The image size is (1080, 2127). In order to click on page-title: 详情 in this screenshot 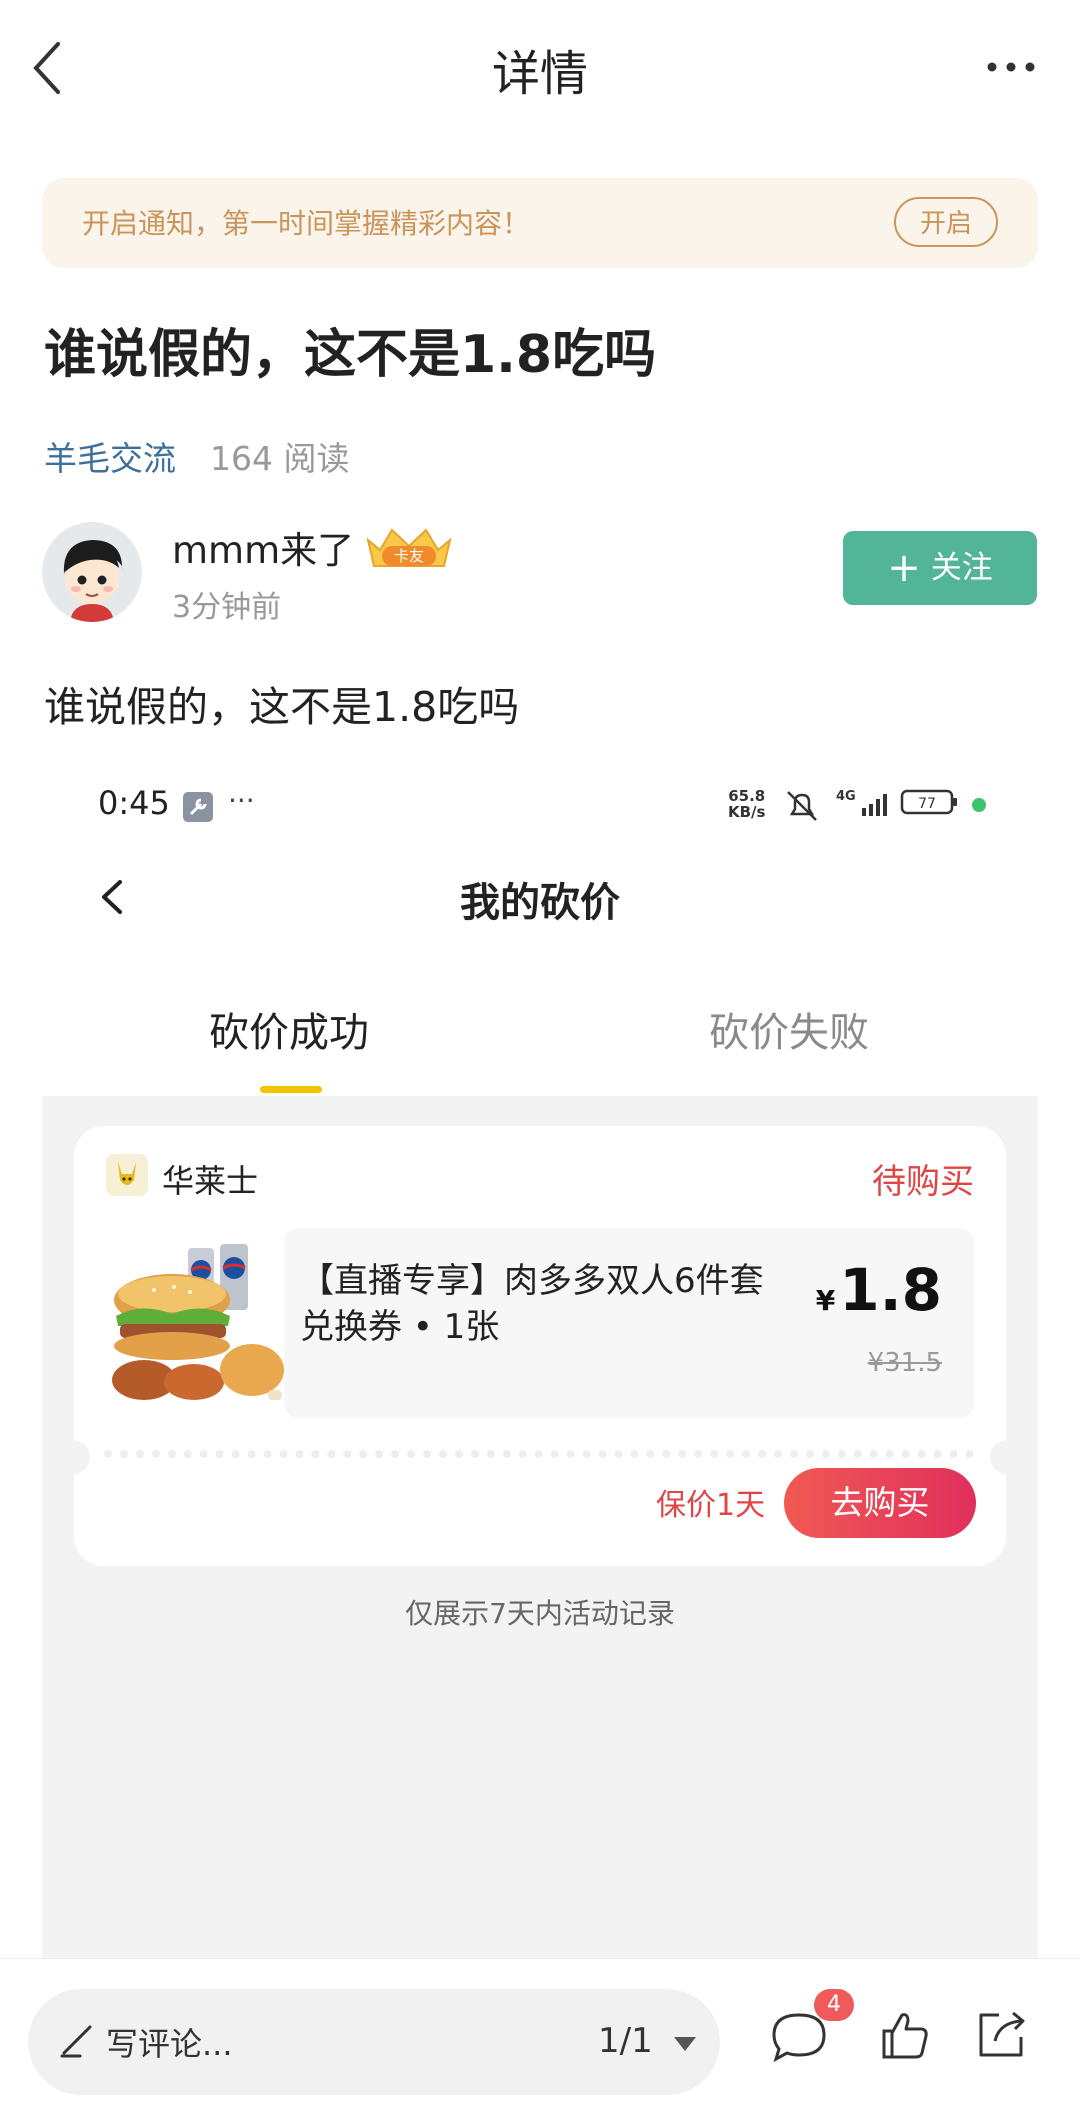, I will do `click(539, 74)`.